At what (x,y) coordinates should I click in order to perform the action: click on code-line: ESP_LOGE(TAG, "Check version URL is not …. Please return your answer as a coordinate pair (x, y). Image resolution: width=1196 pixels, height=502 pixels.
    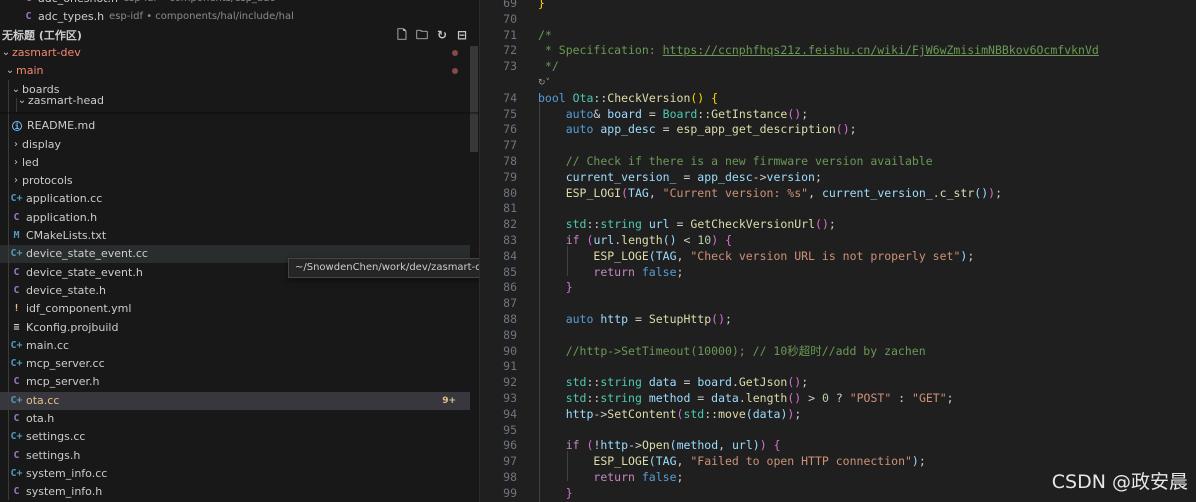
    Looking at the image, I should click on (756, 257).